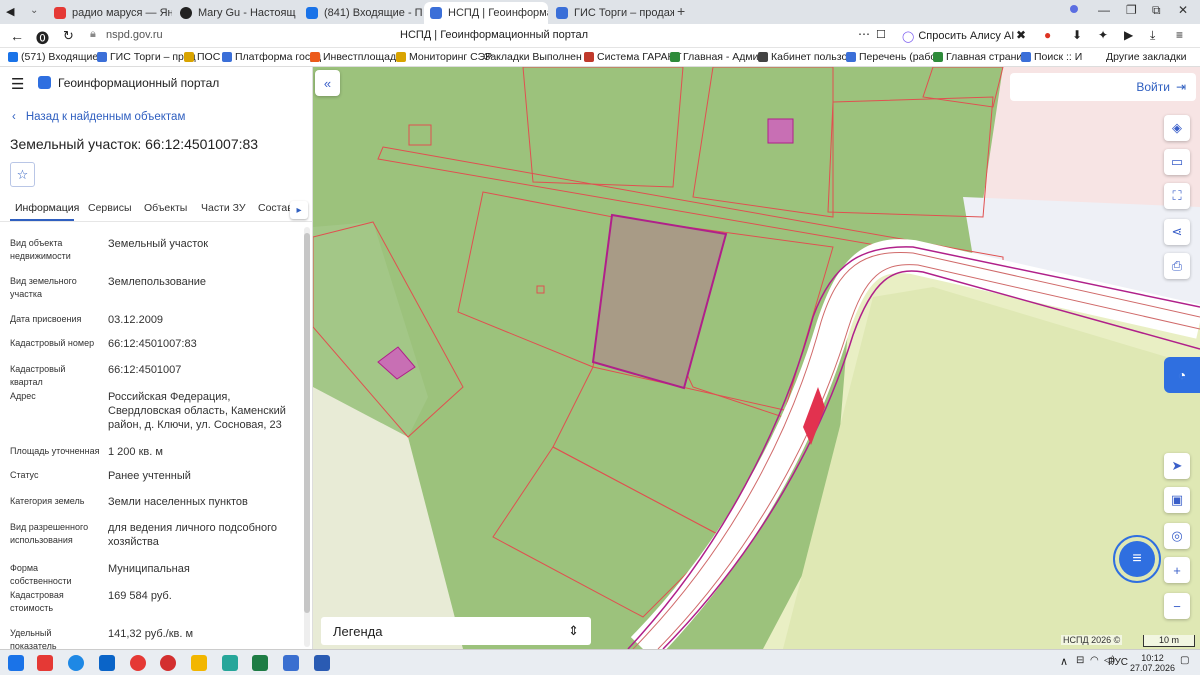 The width and height of the screenshot is (1200, 675). Describe the element at coordinates (42, 37) in the screenshot. I see `yandex-y-icon: ⓿` at that location.